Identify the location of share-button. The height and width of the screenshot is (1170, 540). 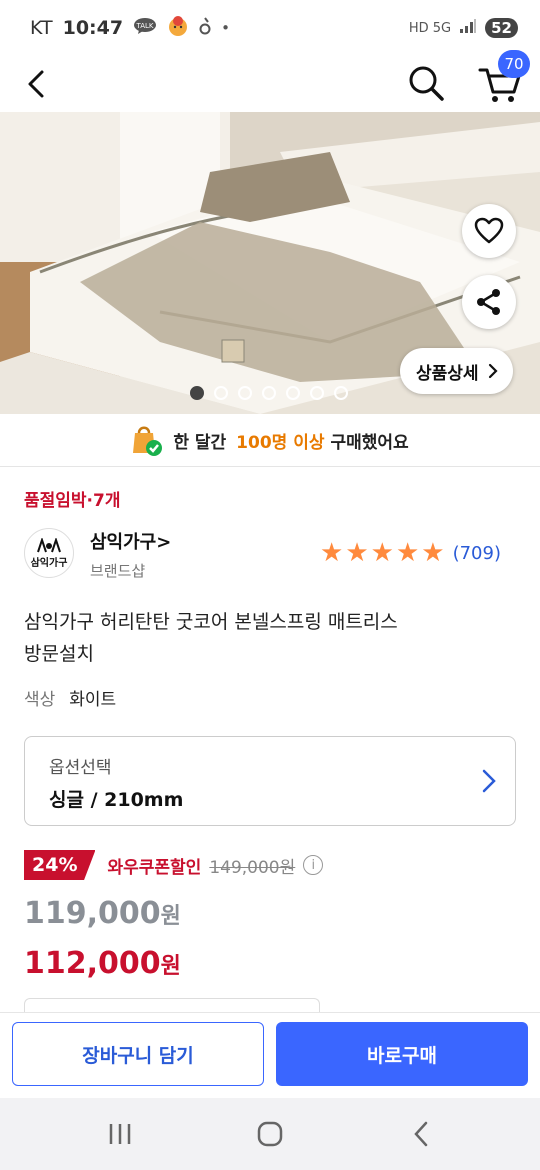
(489, 302).